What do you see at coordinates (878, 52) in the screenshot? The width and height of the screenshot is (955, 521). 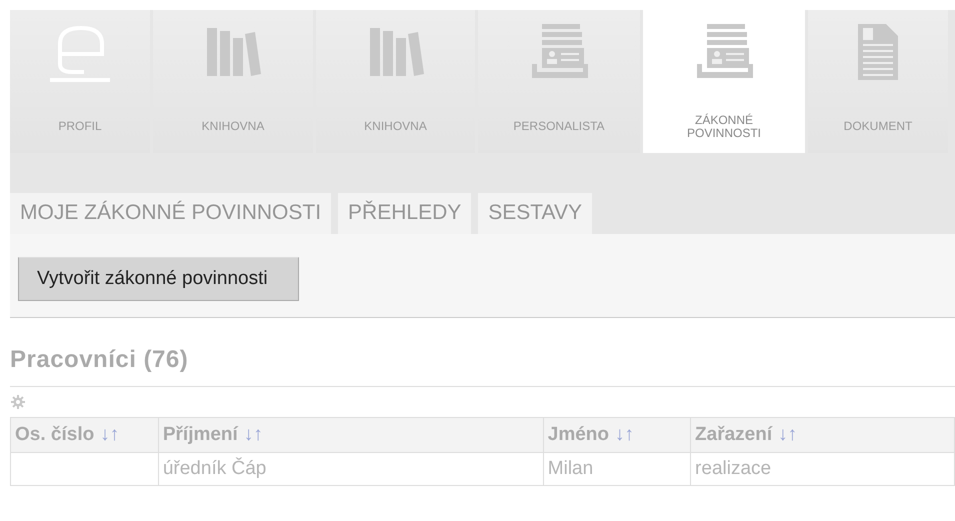 I see `document-icon` at bounding box center [878, 52].